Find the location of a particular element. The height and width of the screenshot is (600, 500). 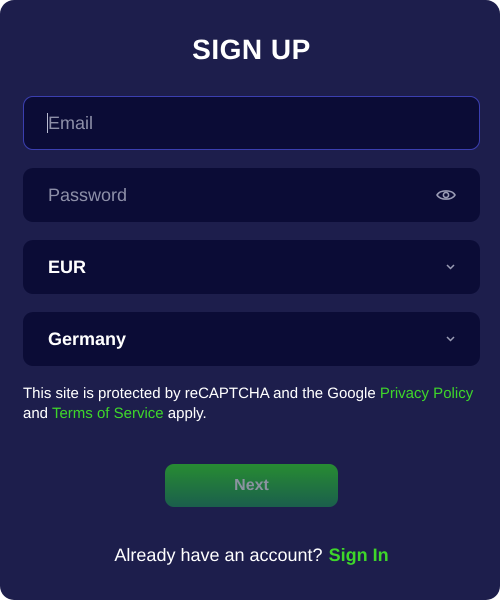

eye-icon is located at coordinates (446, 195).